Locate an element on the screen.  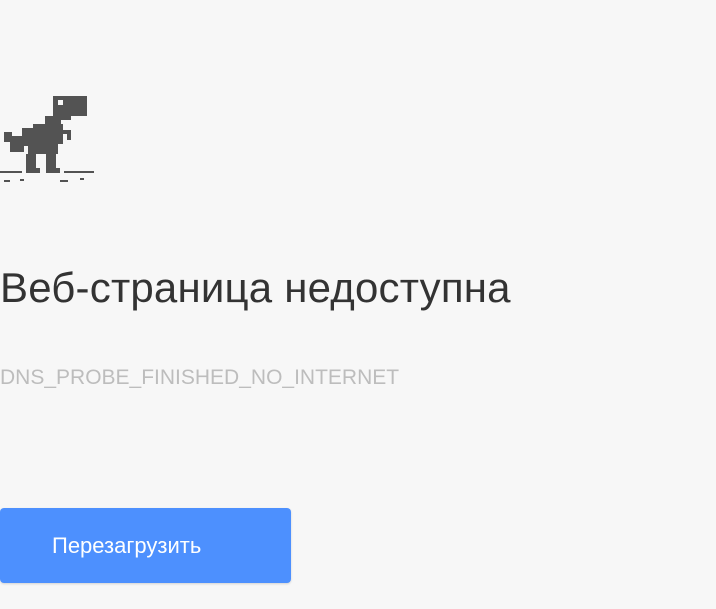
error-code: DNS_PROBE_FINISHED_NO_INTERNET is located at coordinates (200, 377).